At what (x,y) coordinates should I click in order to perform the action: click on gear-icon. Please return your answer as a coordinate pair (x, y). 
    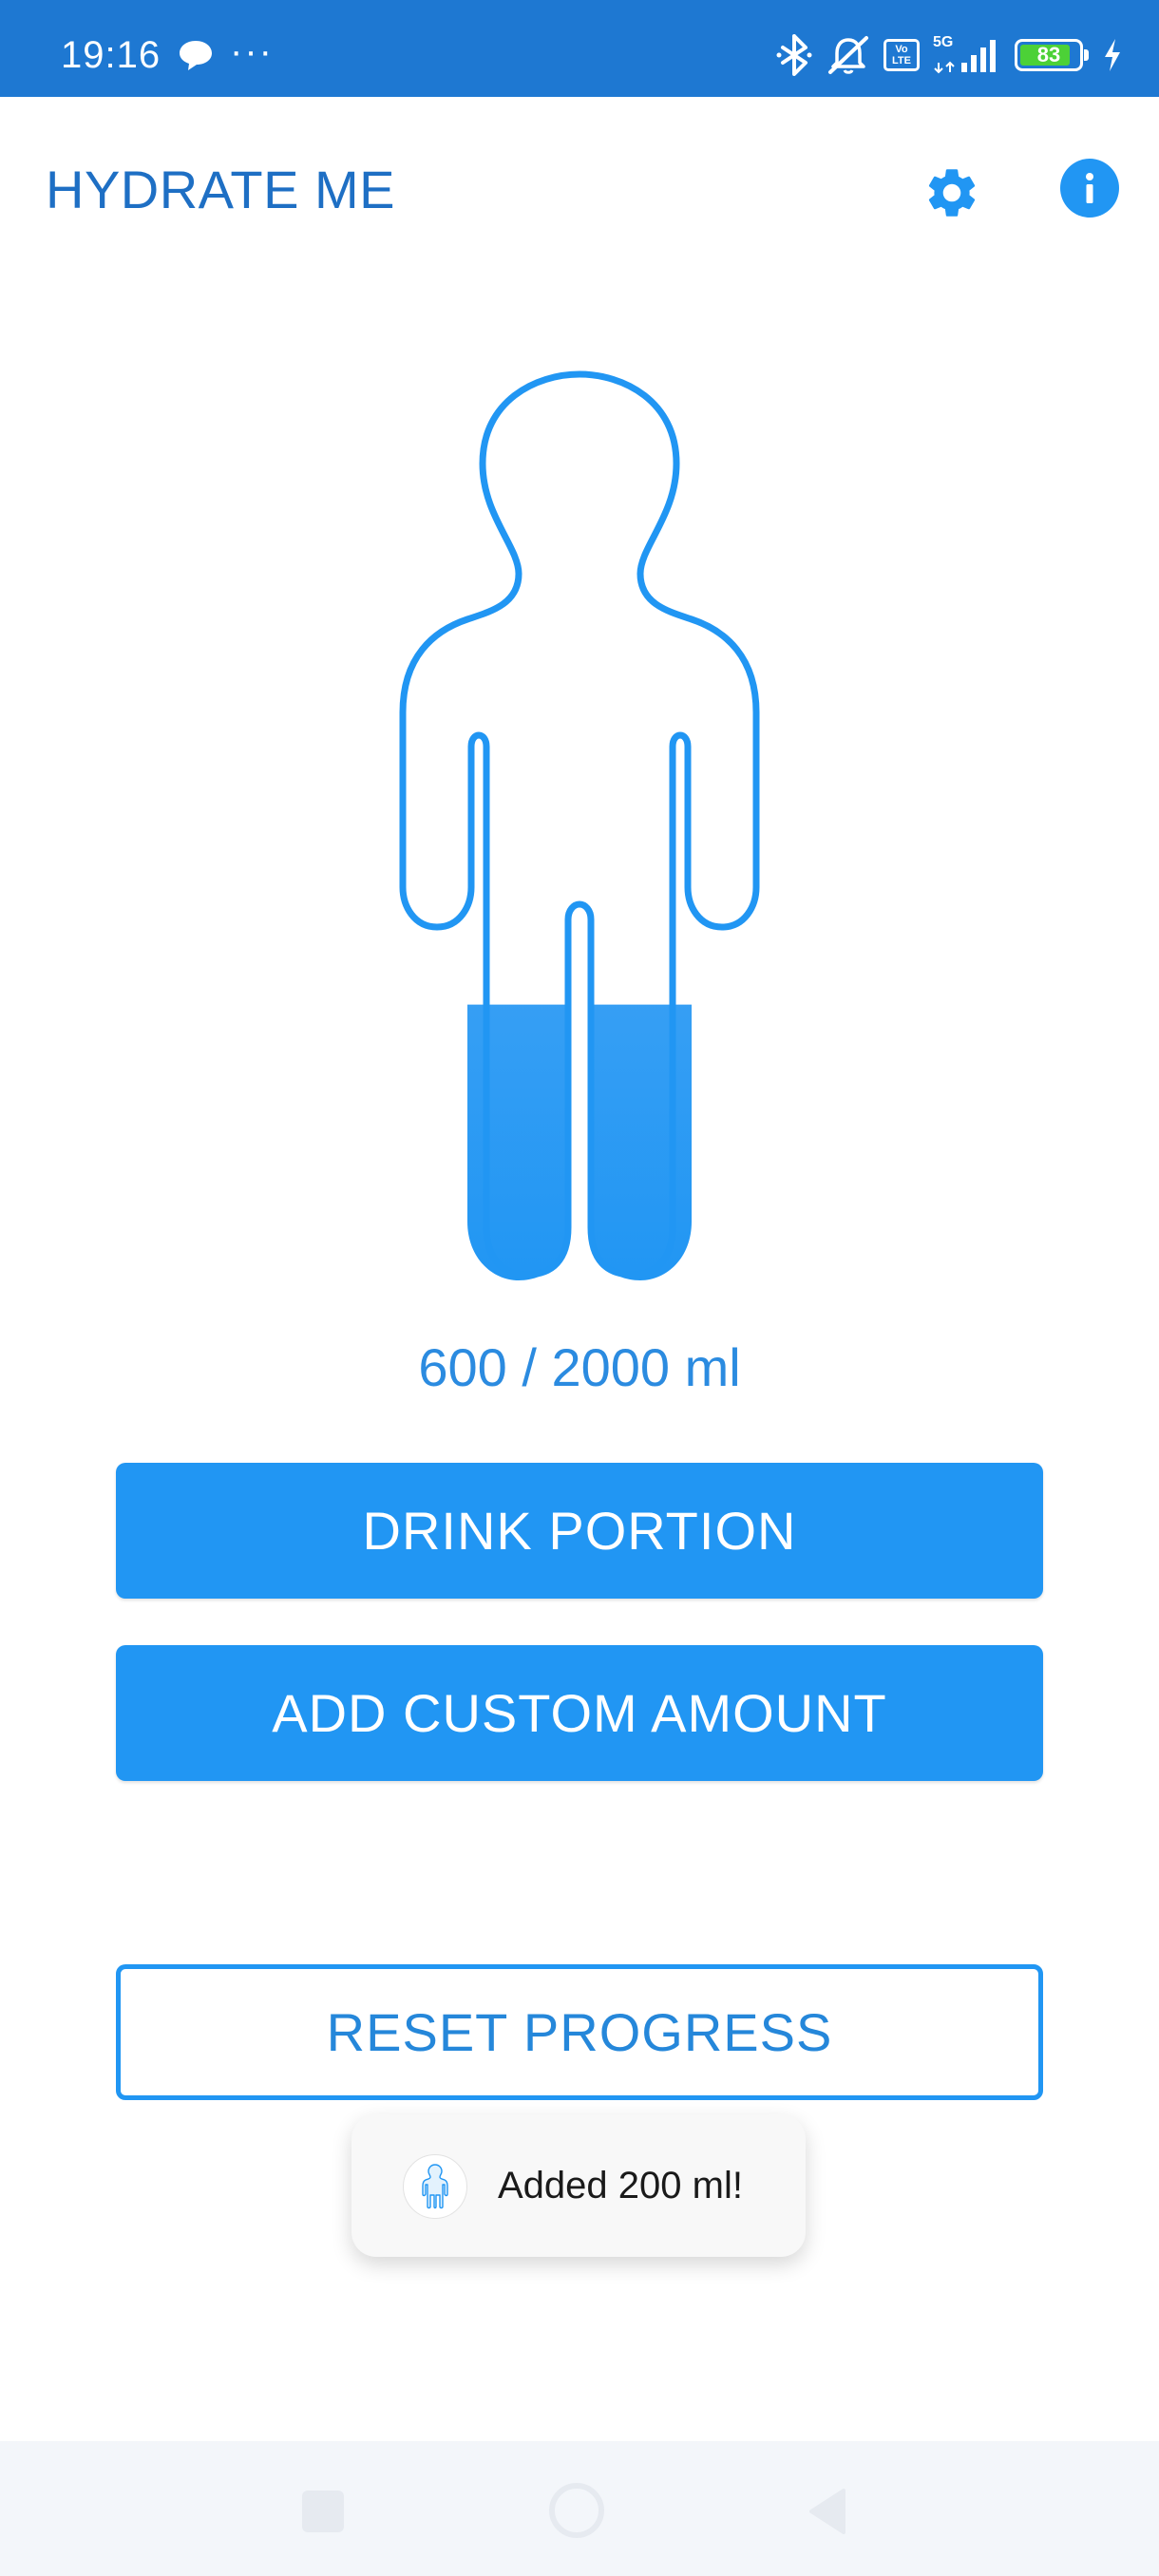
    Looking at the image, I should click on (952, 193).